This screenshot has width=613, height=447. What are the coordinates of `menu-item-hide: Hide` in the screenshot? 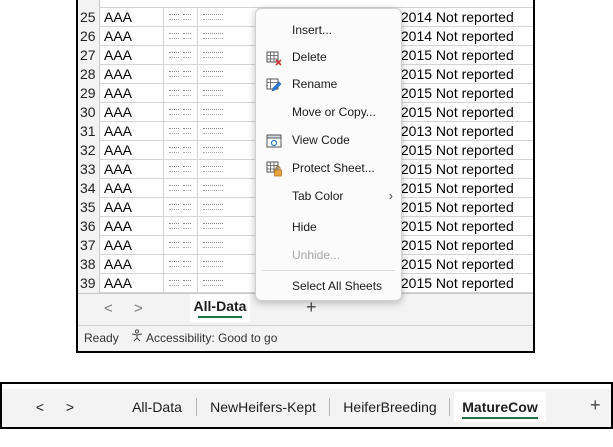 It's located at (328, 227).